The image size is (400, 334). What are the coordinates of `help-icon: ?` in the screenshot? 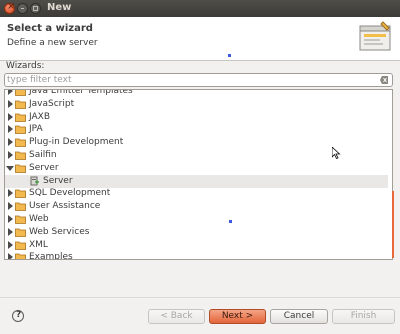 It's located at (19, 315).